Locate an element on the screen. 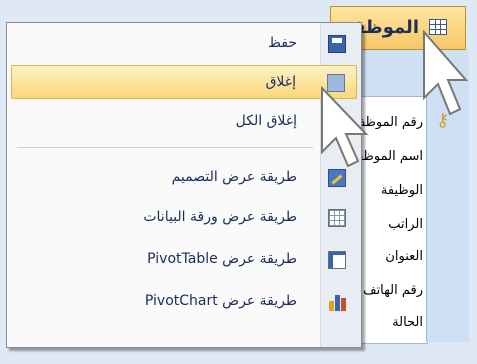 This screenshot has height=364, width=477. menu-separator is located at coordinates (165, 147).